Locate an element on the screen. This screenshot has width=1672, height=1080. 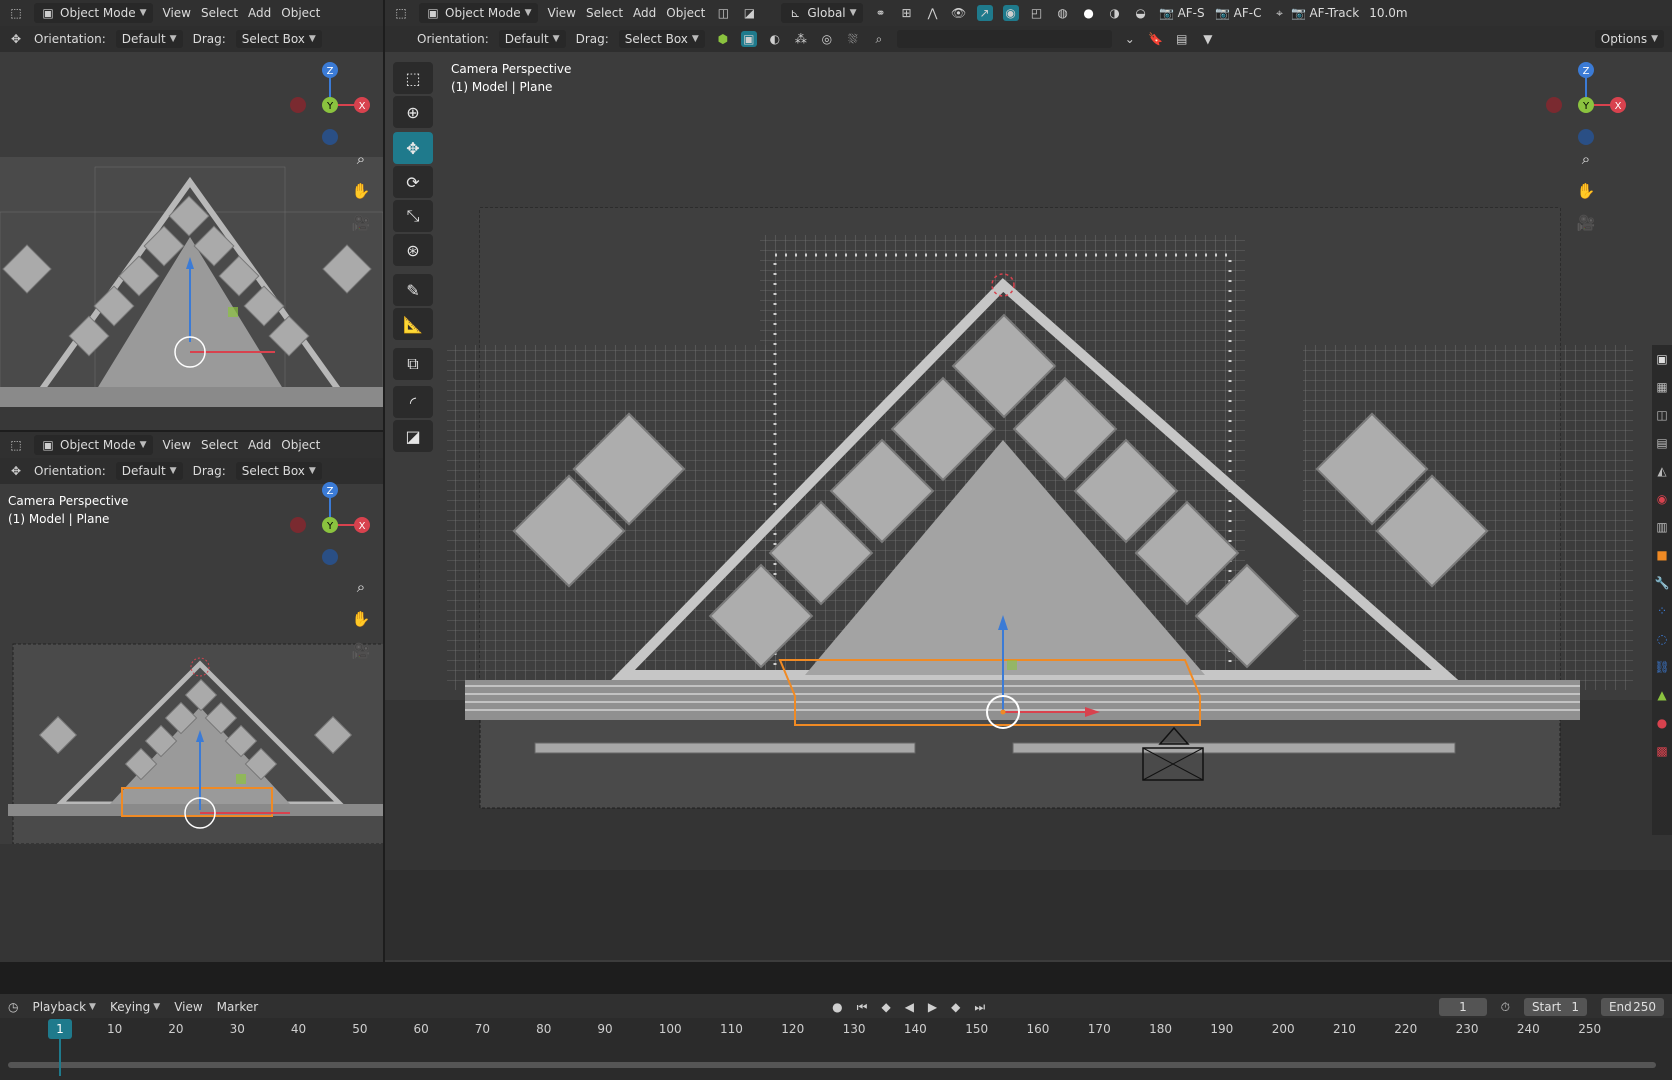
clock-icon: ◷ is located at coordinates (13, 1007).